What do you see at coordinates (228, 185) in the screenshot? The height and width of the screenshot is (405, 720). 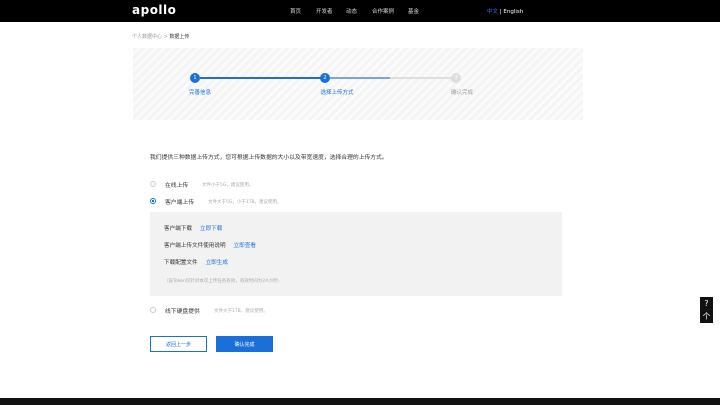 I see `option-online-hint: 文件小于5G，建议使用。` at bounding box center [228, 185].